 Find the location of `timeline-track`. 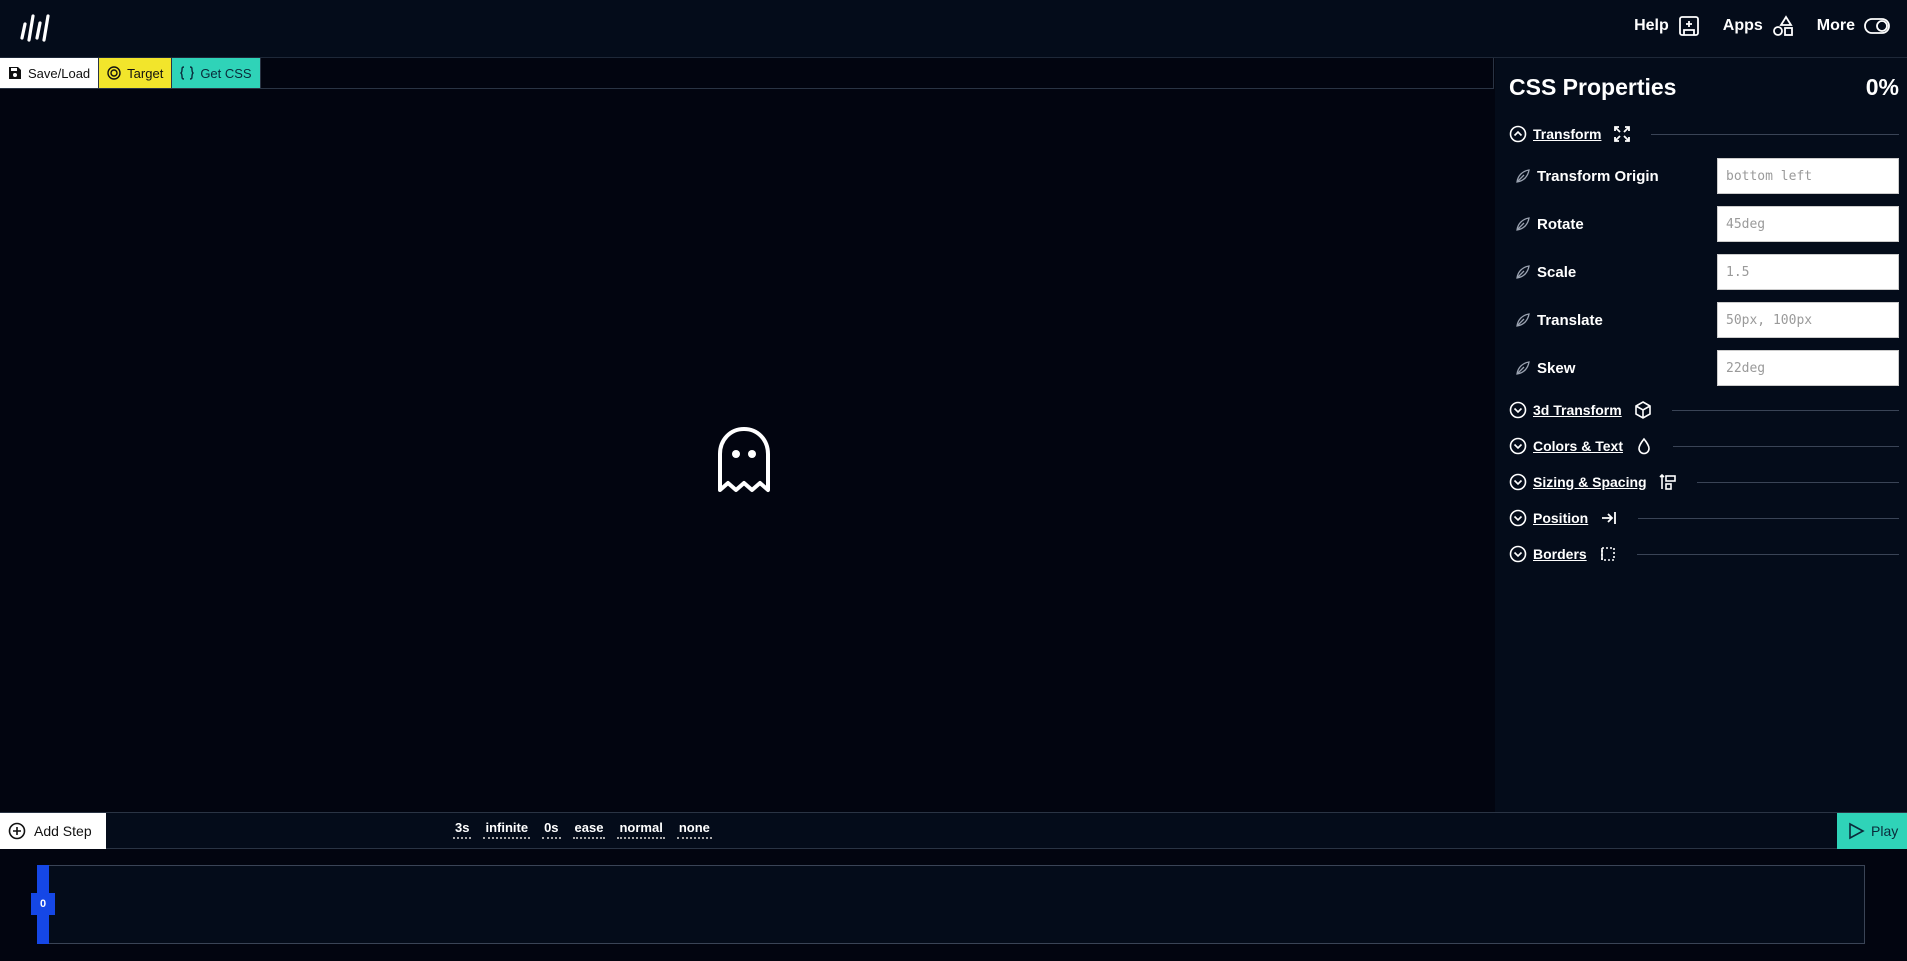

timeline-track is located at coordinates (951, 904).